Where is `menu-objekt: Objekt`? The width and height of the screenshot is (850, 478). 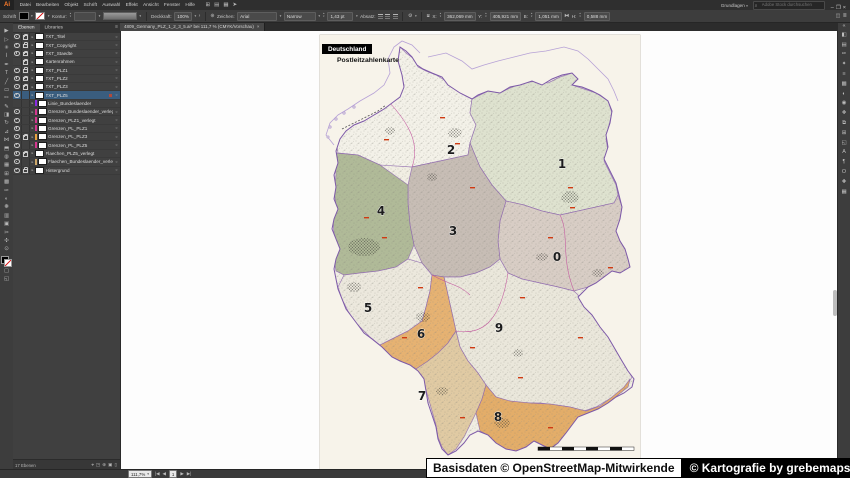
menu-objekt: Objekt is located at coordinates (71, 5).